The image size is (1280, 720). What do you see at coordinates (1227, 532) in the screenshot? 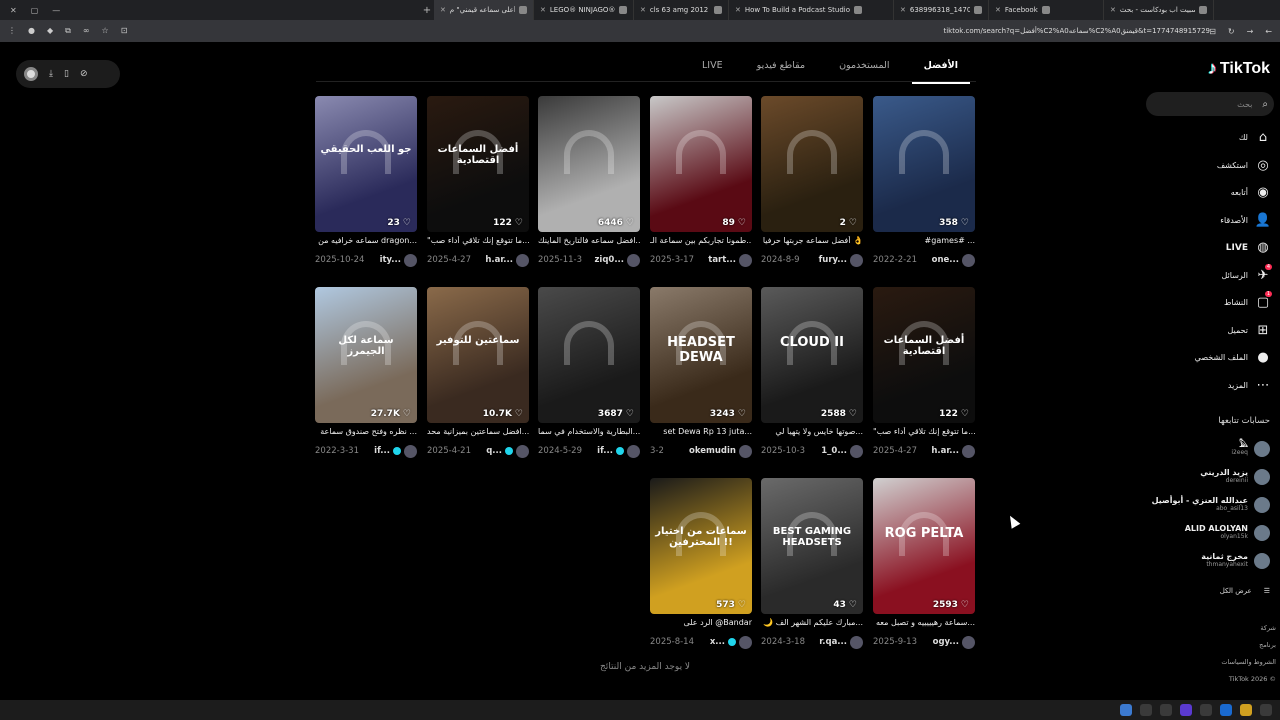
I see `following-account: ALID ALOLYAN olyan15k` at bounding box center [1227, 532].